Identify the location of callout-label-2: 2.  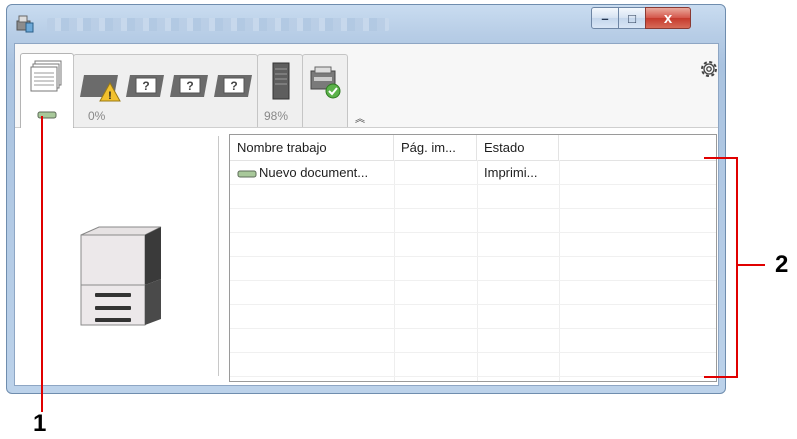
(782, 264).